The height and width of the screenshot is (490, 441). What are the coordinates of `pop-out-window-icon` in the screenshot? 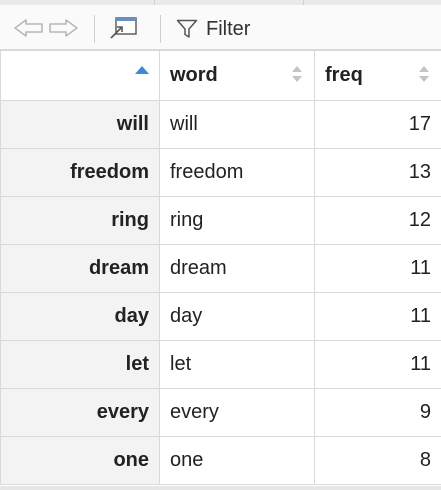 It's located at (123, 28).